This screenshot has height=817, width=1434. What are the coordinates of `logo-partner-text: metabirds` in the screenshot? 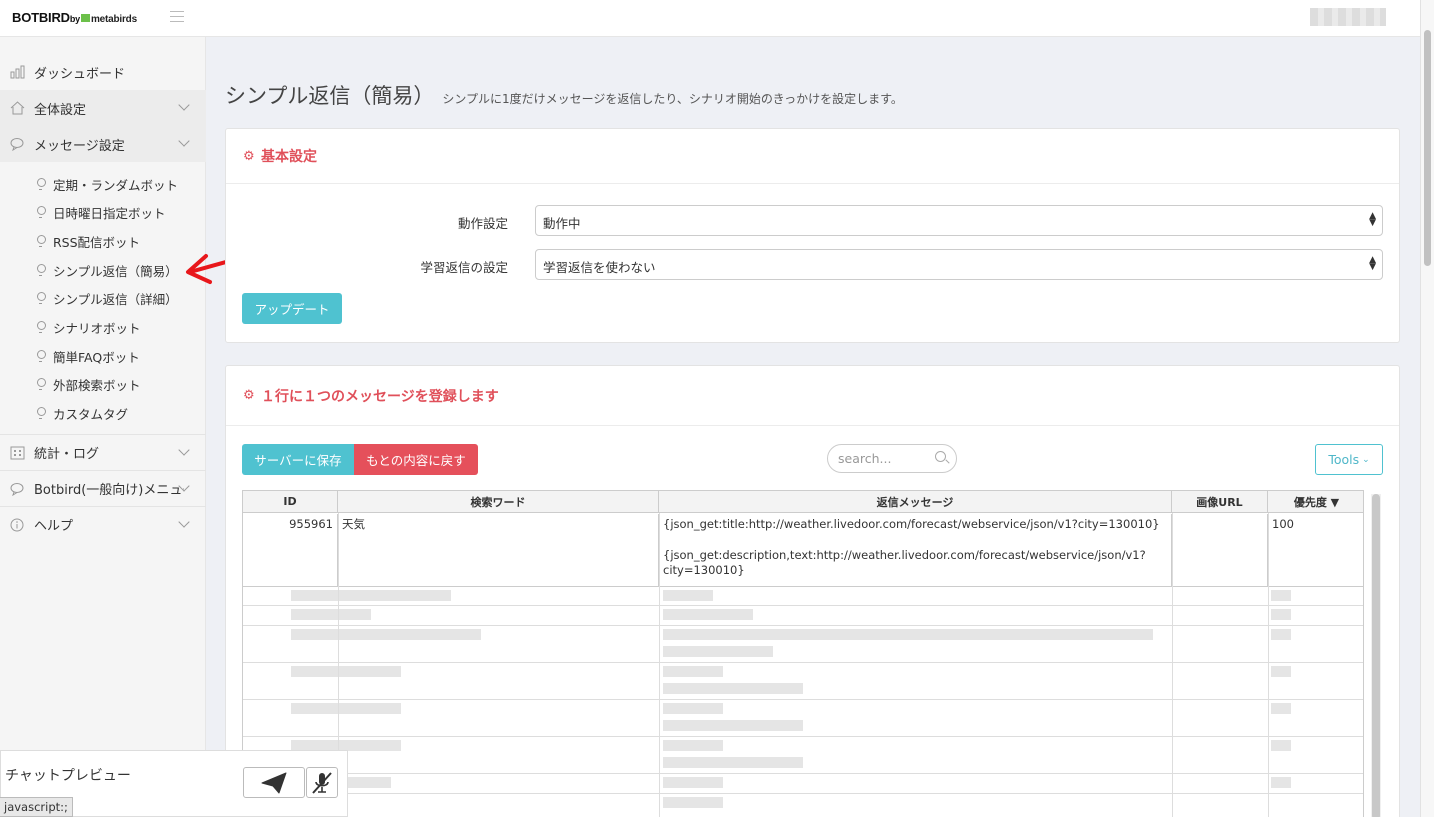 It's located at (113, 19).